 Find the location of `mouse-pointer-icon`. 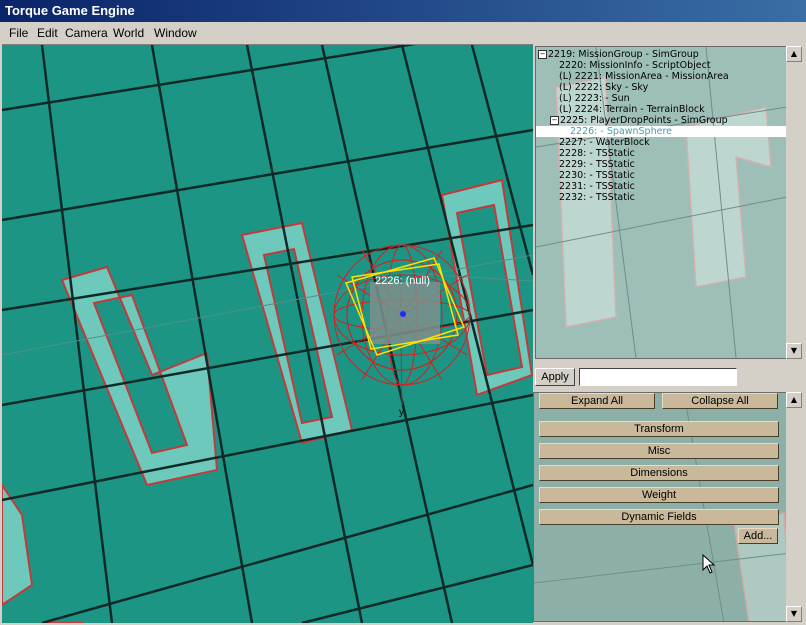

mouse-pointer-icon is located at coordinates (709, 564).